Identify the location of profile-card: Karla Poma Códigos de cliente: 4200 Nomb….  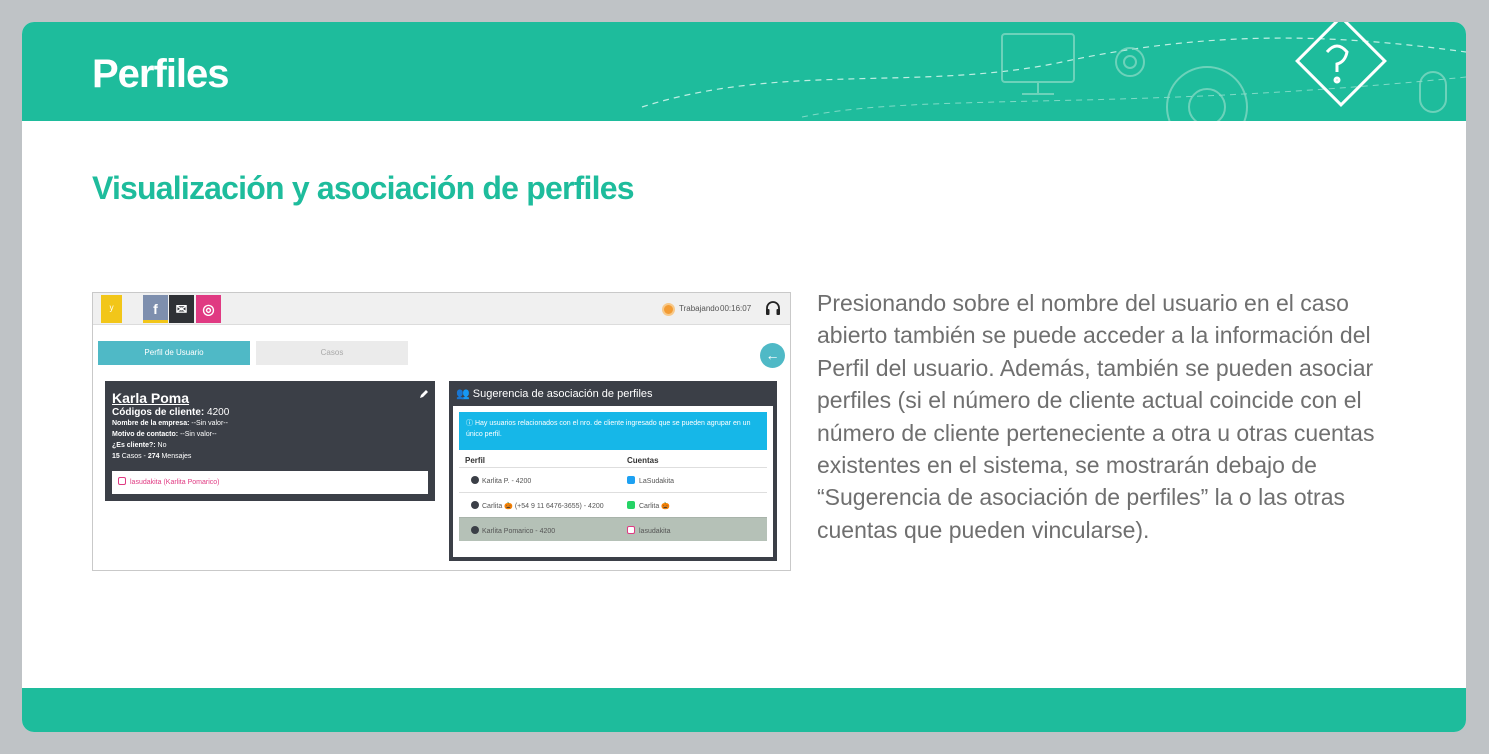
(270, 441).